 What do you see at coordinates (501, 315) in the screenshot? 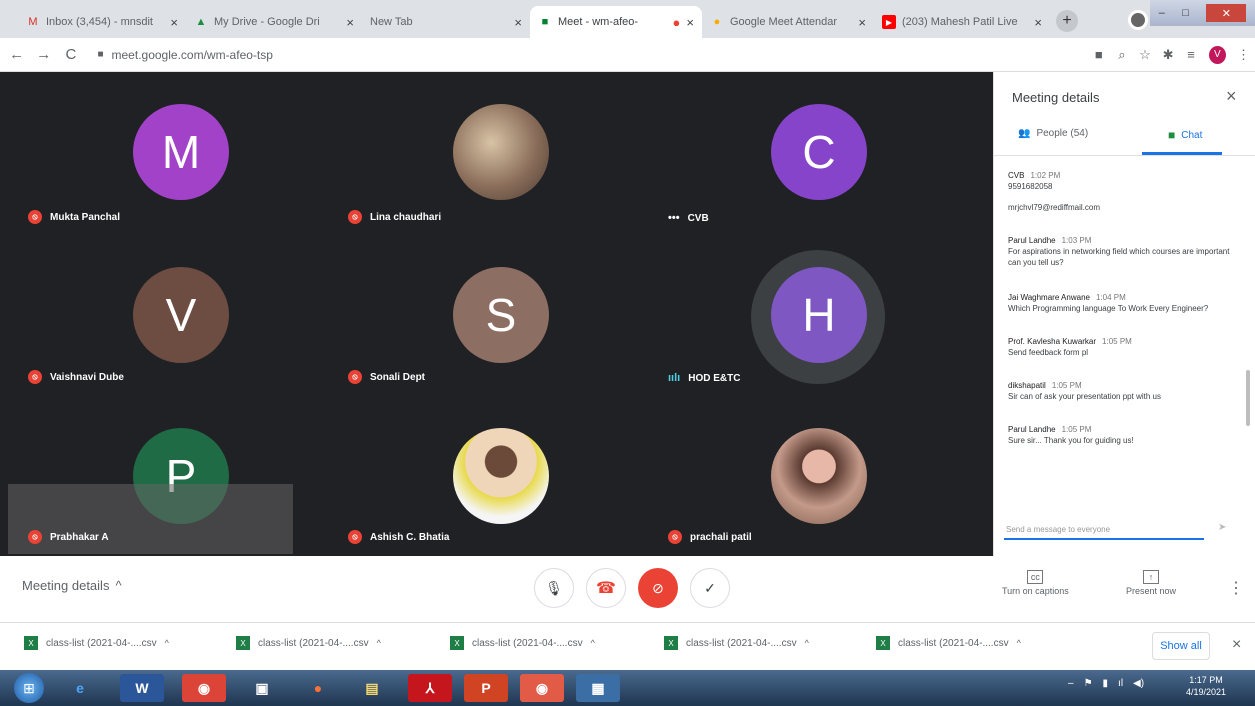
I see `avatar: S` at bounding box center [501, 315].